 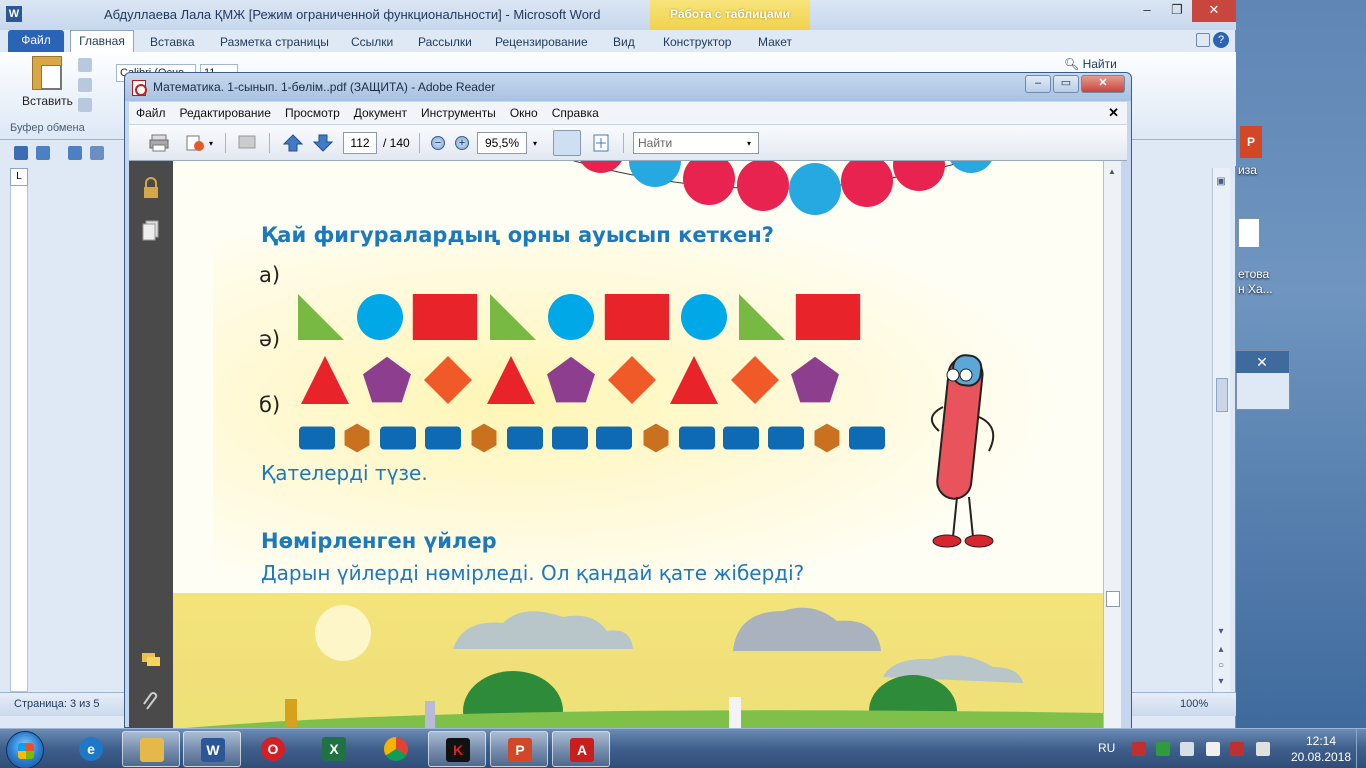 I want to click on lock-icon, so click(x=151, y=188).